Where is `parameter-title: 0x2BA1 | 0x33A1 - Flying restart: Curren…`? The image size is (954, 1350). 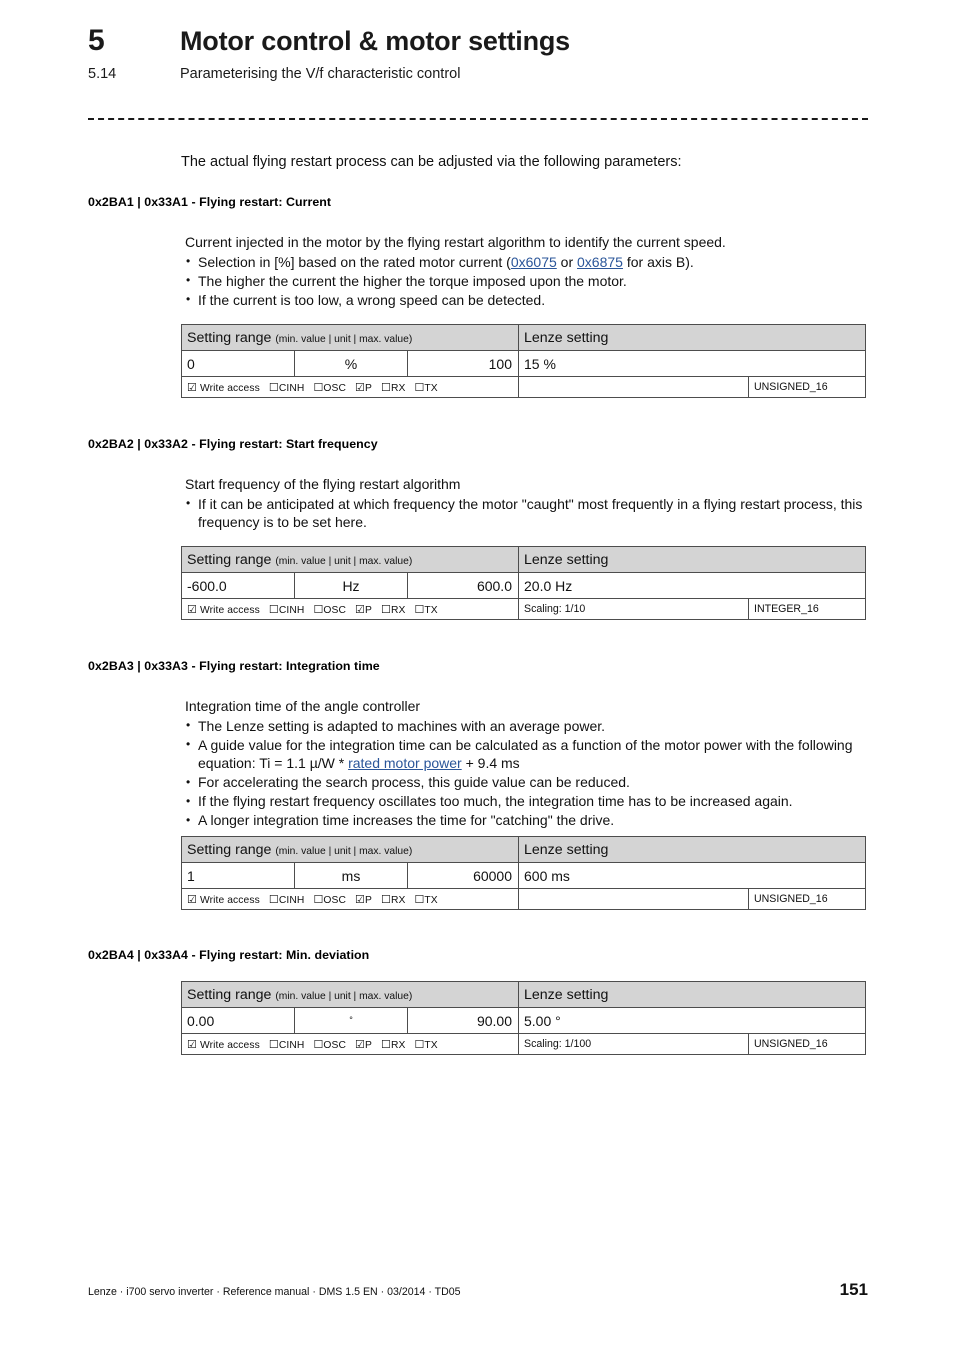 parameter-title: 0x2BA1 | 0x33A1 - Flying restart: Curren… is located at coordinates (210, 202).